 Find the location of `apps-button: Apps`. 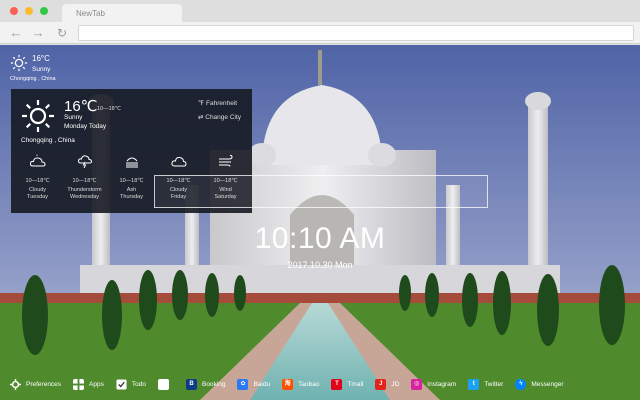

apps-button: Apps is located at coordinates (88, 384).